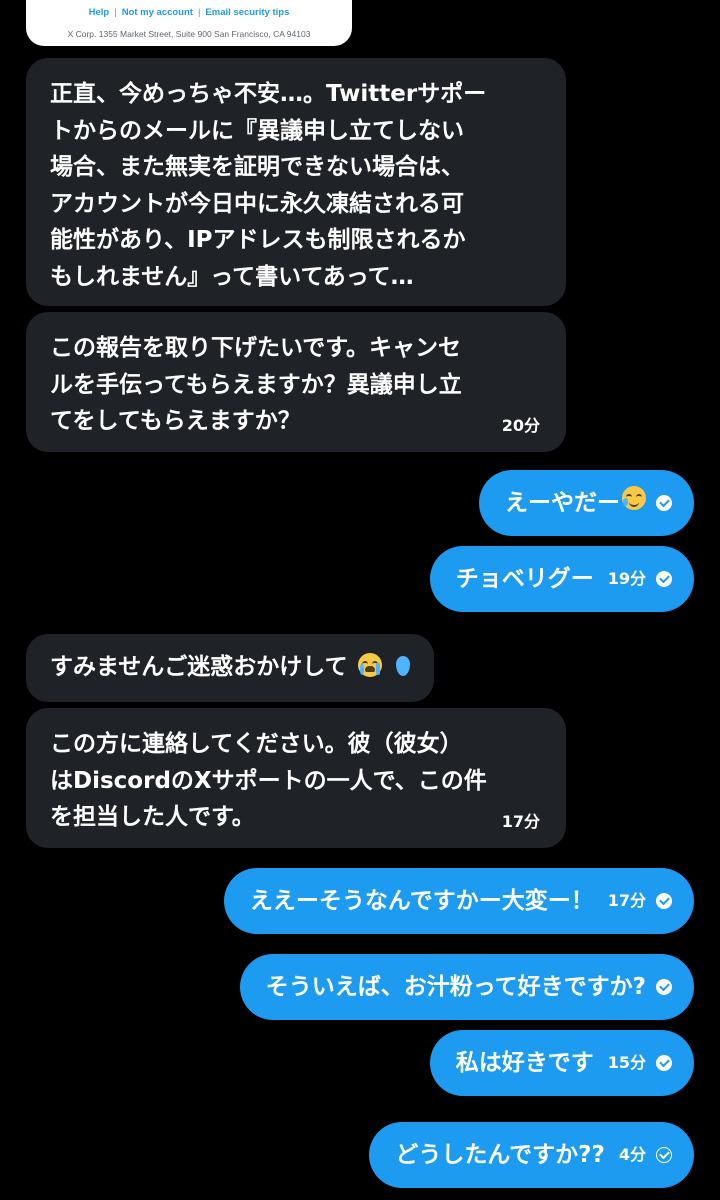 This screenshot has width=720, height=1200. I want to click on message-bubble-outgoing: 私は好きです 15分, so click(561, 1063).